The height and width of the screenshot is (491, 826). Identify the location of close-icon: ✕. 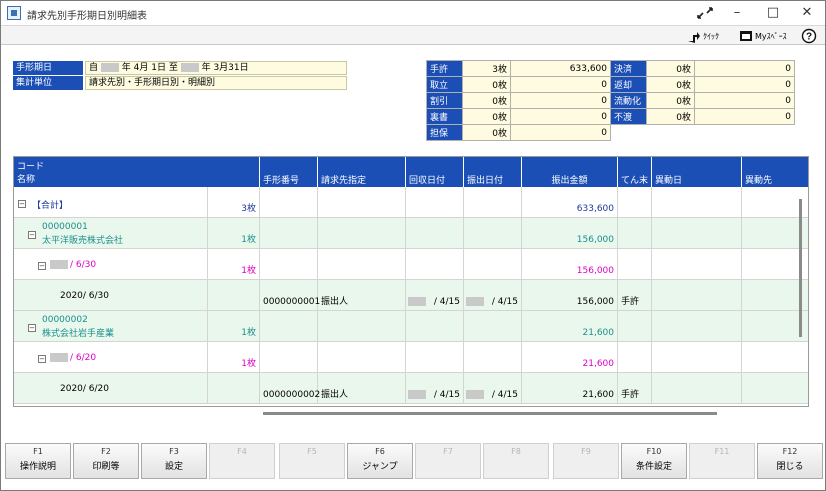
(807, 12).